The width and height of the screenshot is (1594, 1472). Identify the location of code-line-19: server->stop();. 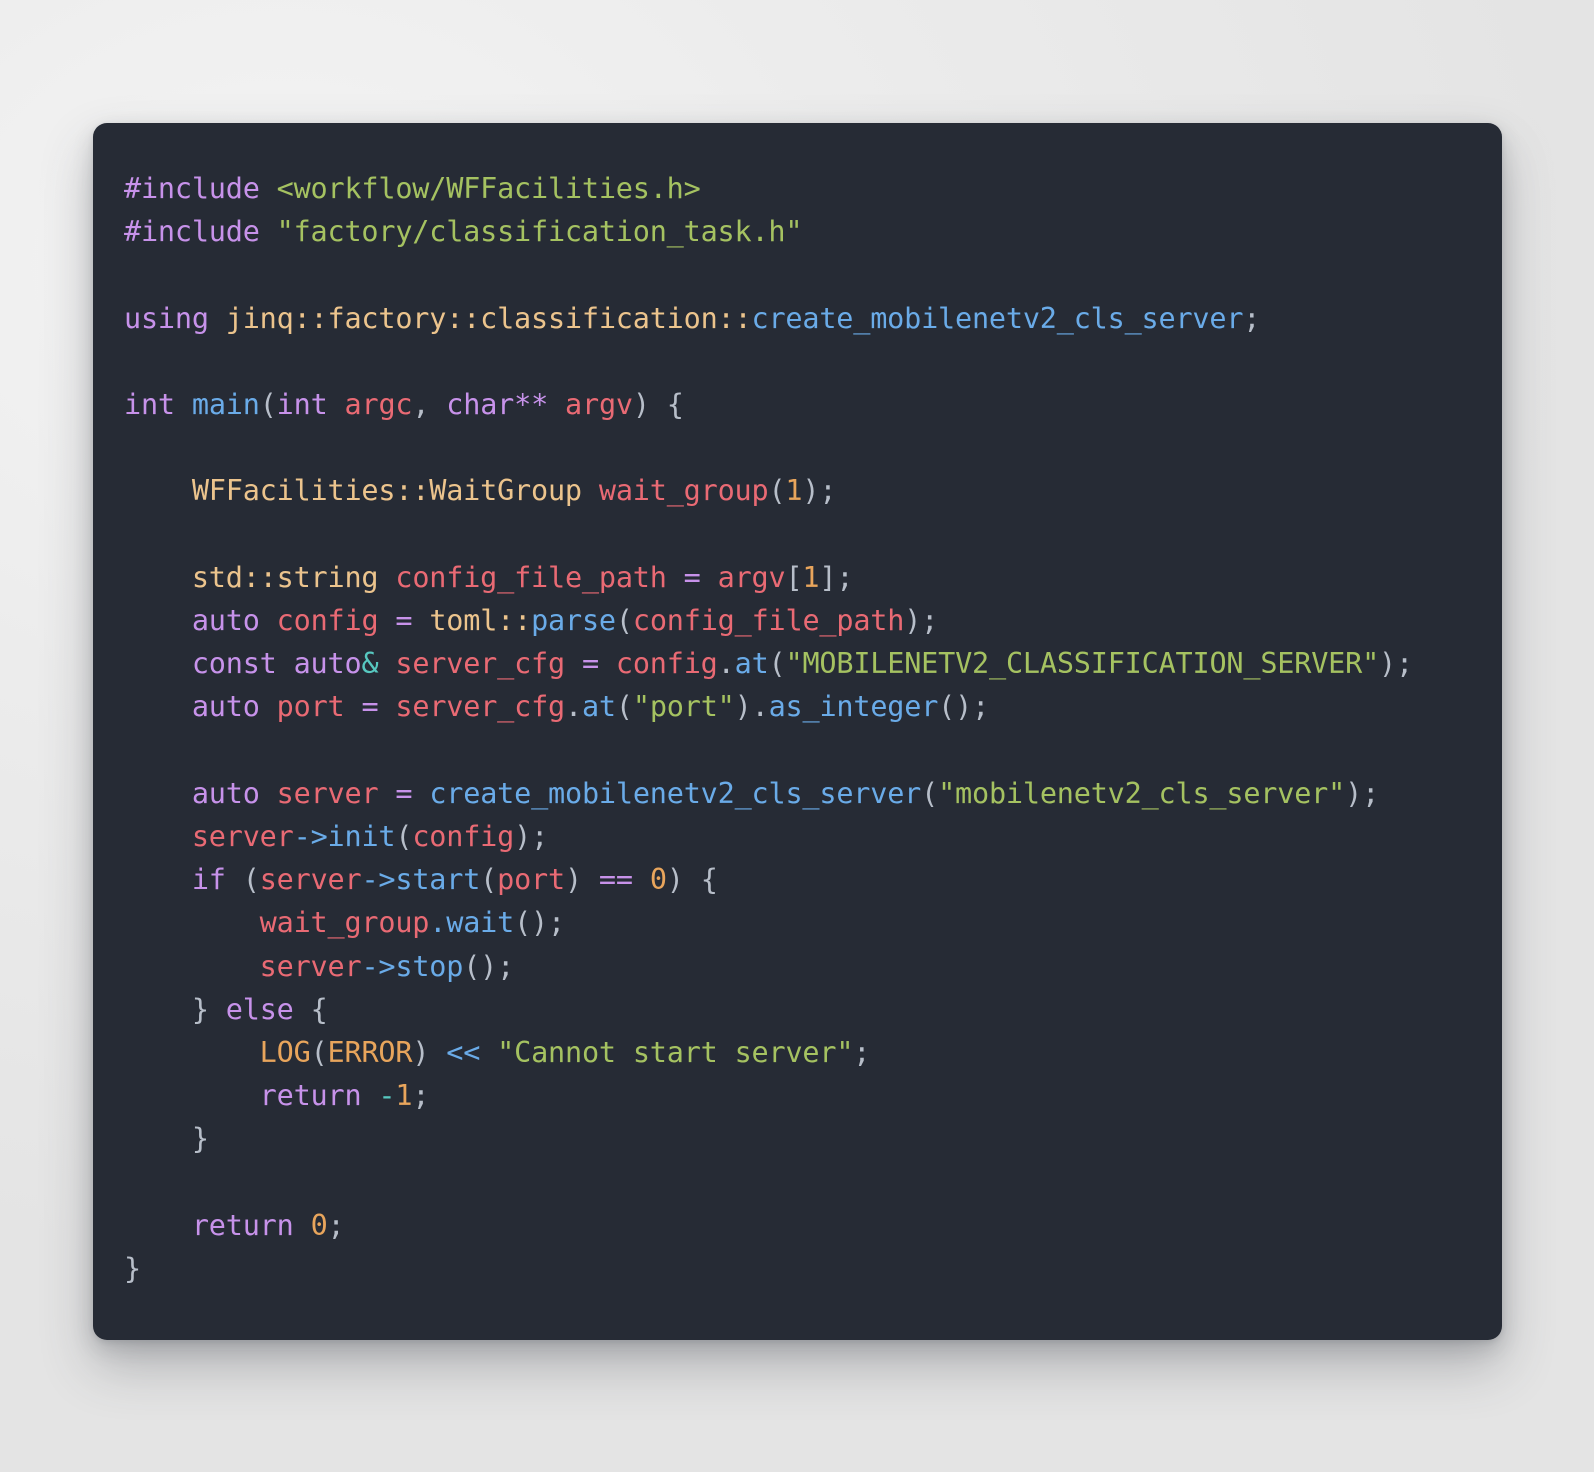
(798, 966).